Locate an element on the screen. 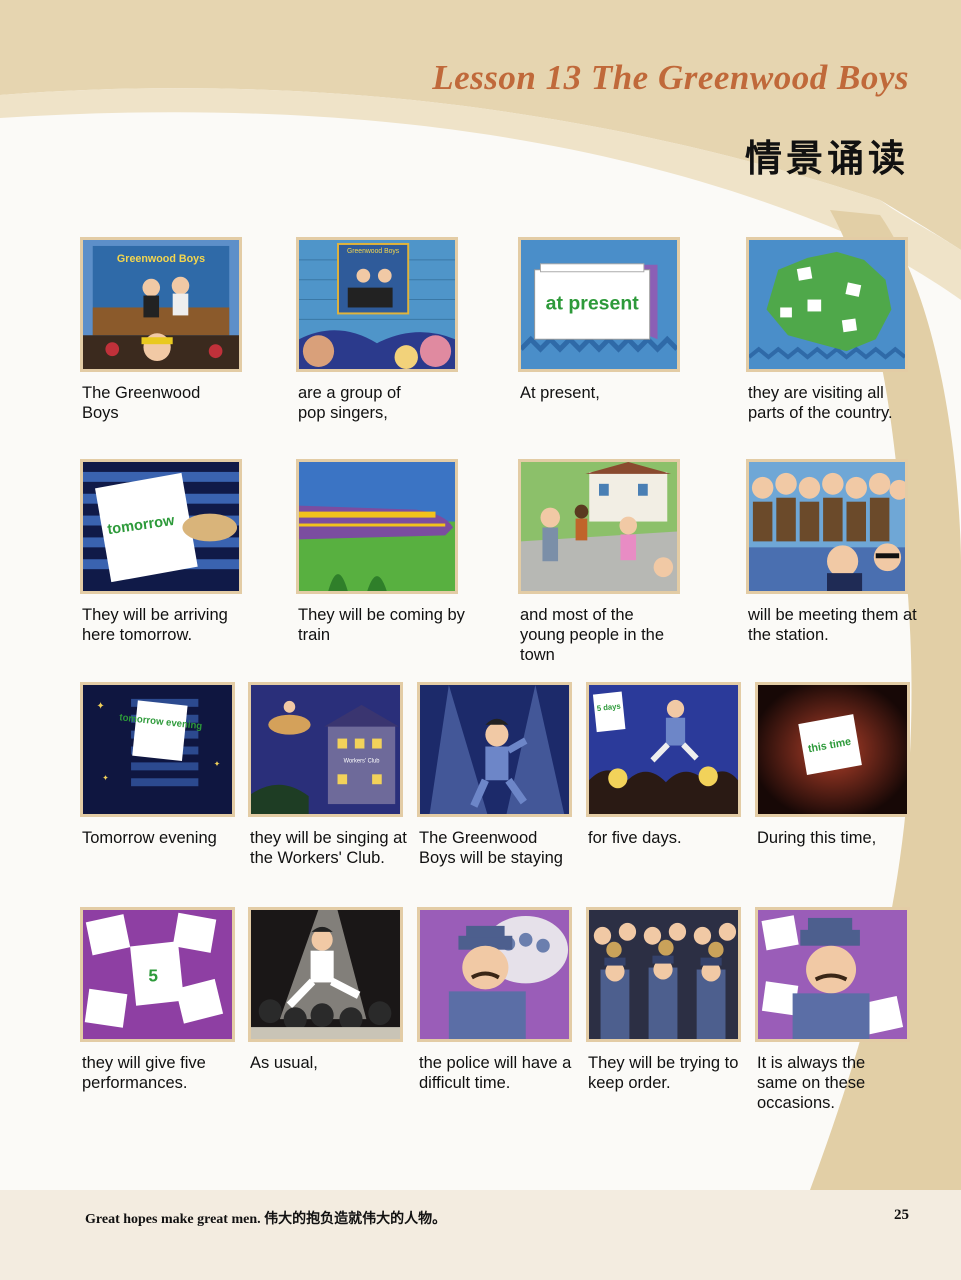  panel-caption: They will be arriving here tomorrow. is located at coordinates (155, 625).